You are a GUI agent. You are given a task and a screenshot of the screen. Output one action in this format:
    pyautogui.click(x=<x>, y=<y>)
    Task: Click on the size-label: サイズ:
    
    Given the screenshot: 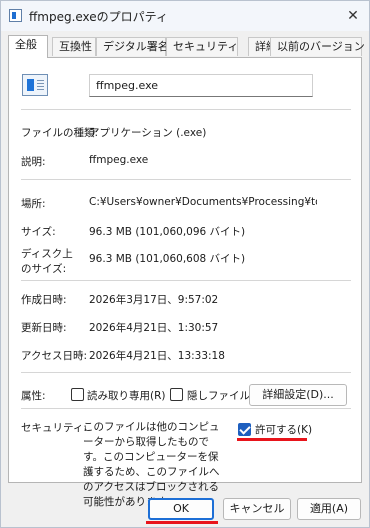 What is the action you would take?
    pyautogui.click(x=38, y=232)
    